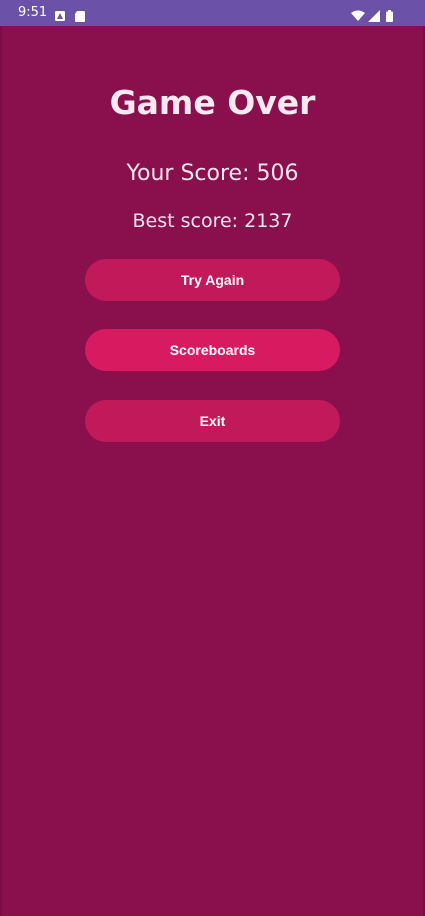 This screenshot has width=425, height=916. What do you see at coordinates (33, 12) in the screenshot?
I see `status-time: 9:51` at bounding box center [33, 12].